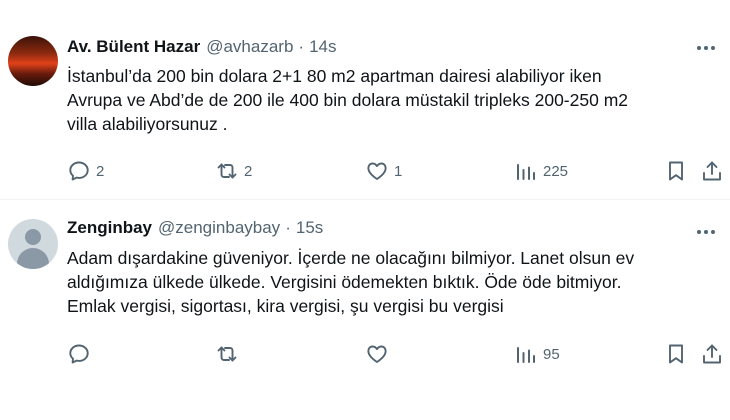 Image resolution: width=730 pixels, height=420 pixels. What do you see at coordinates (219, 228) in the screenshot?
I see `author-handle: @zenginbaybay` at bounding box center [219, 228].